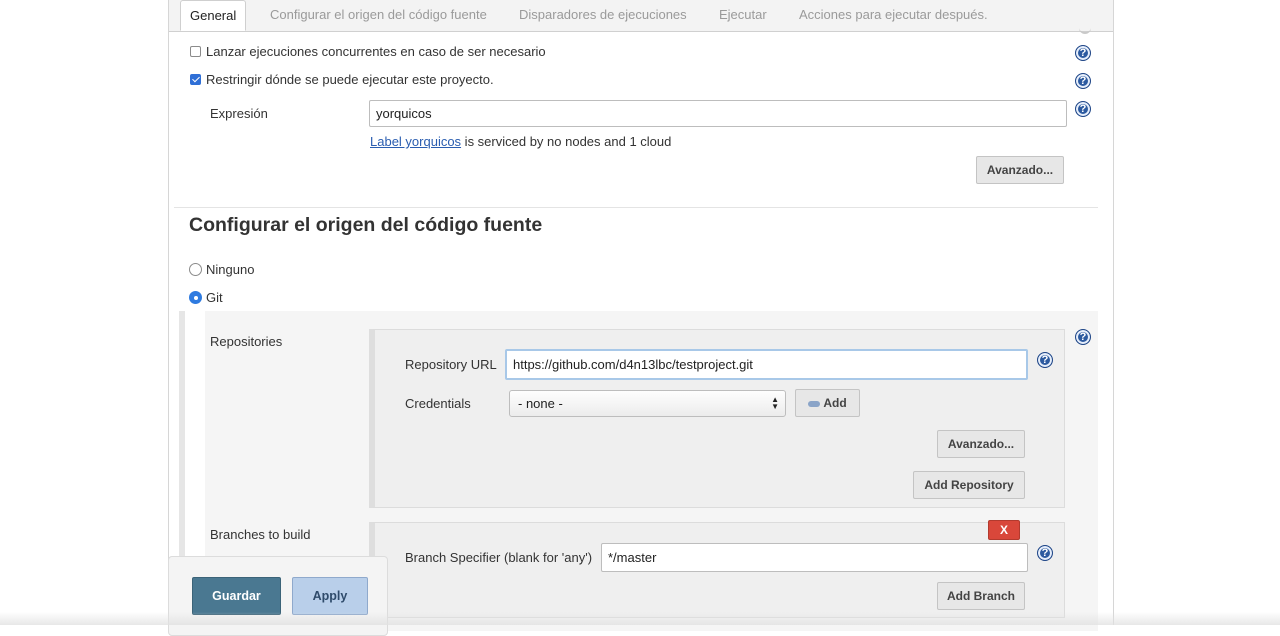 The image size is (1280, 636). Describe the element at coordinates (213, 15) in the screenshot. I see `tab-general: General` at that location.